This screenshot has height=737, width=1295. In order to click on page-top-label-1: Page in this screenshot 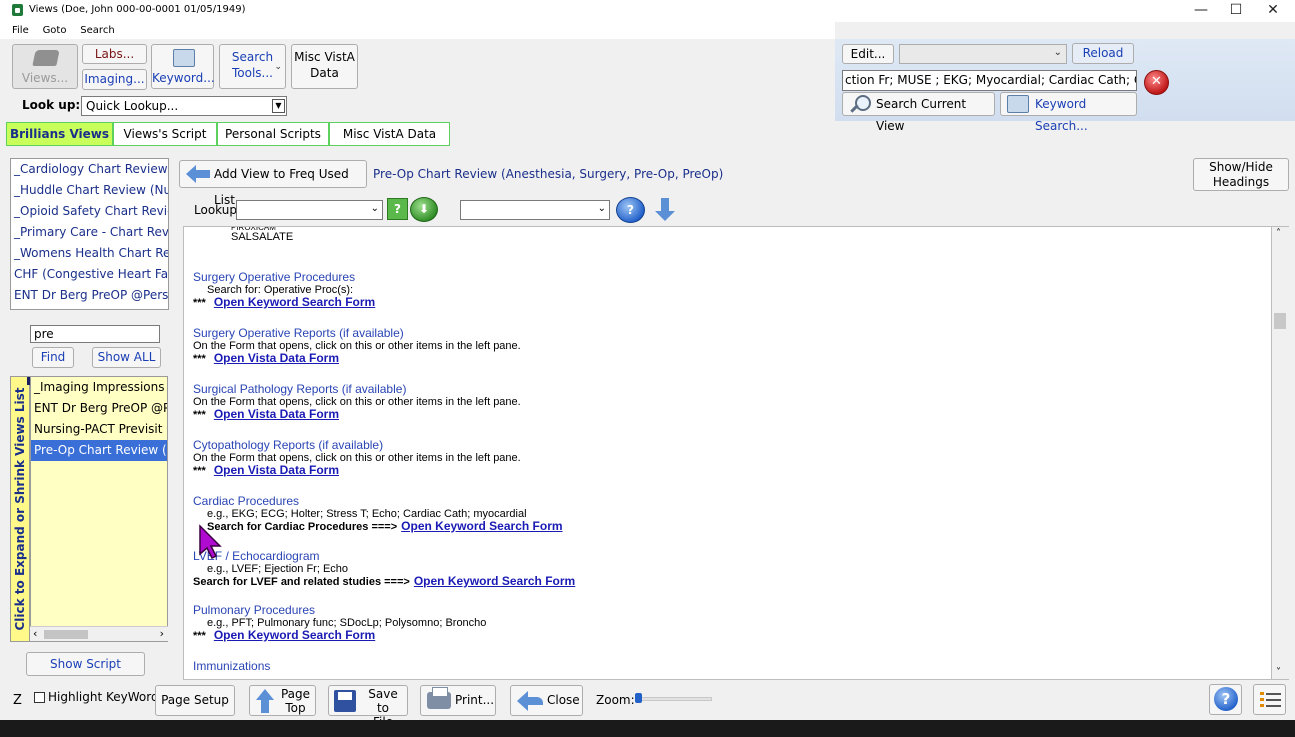, I will do `click(295, 694)`.